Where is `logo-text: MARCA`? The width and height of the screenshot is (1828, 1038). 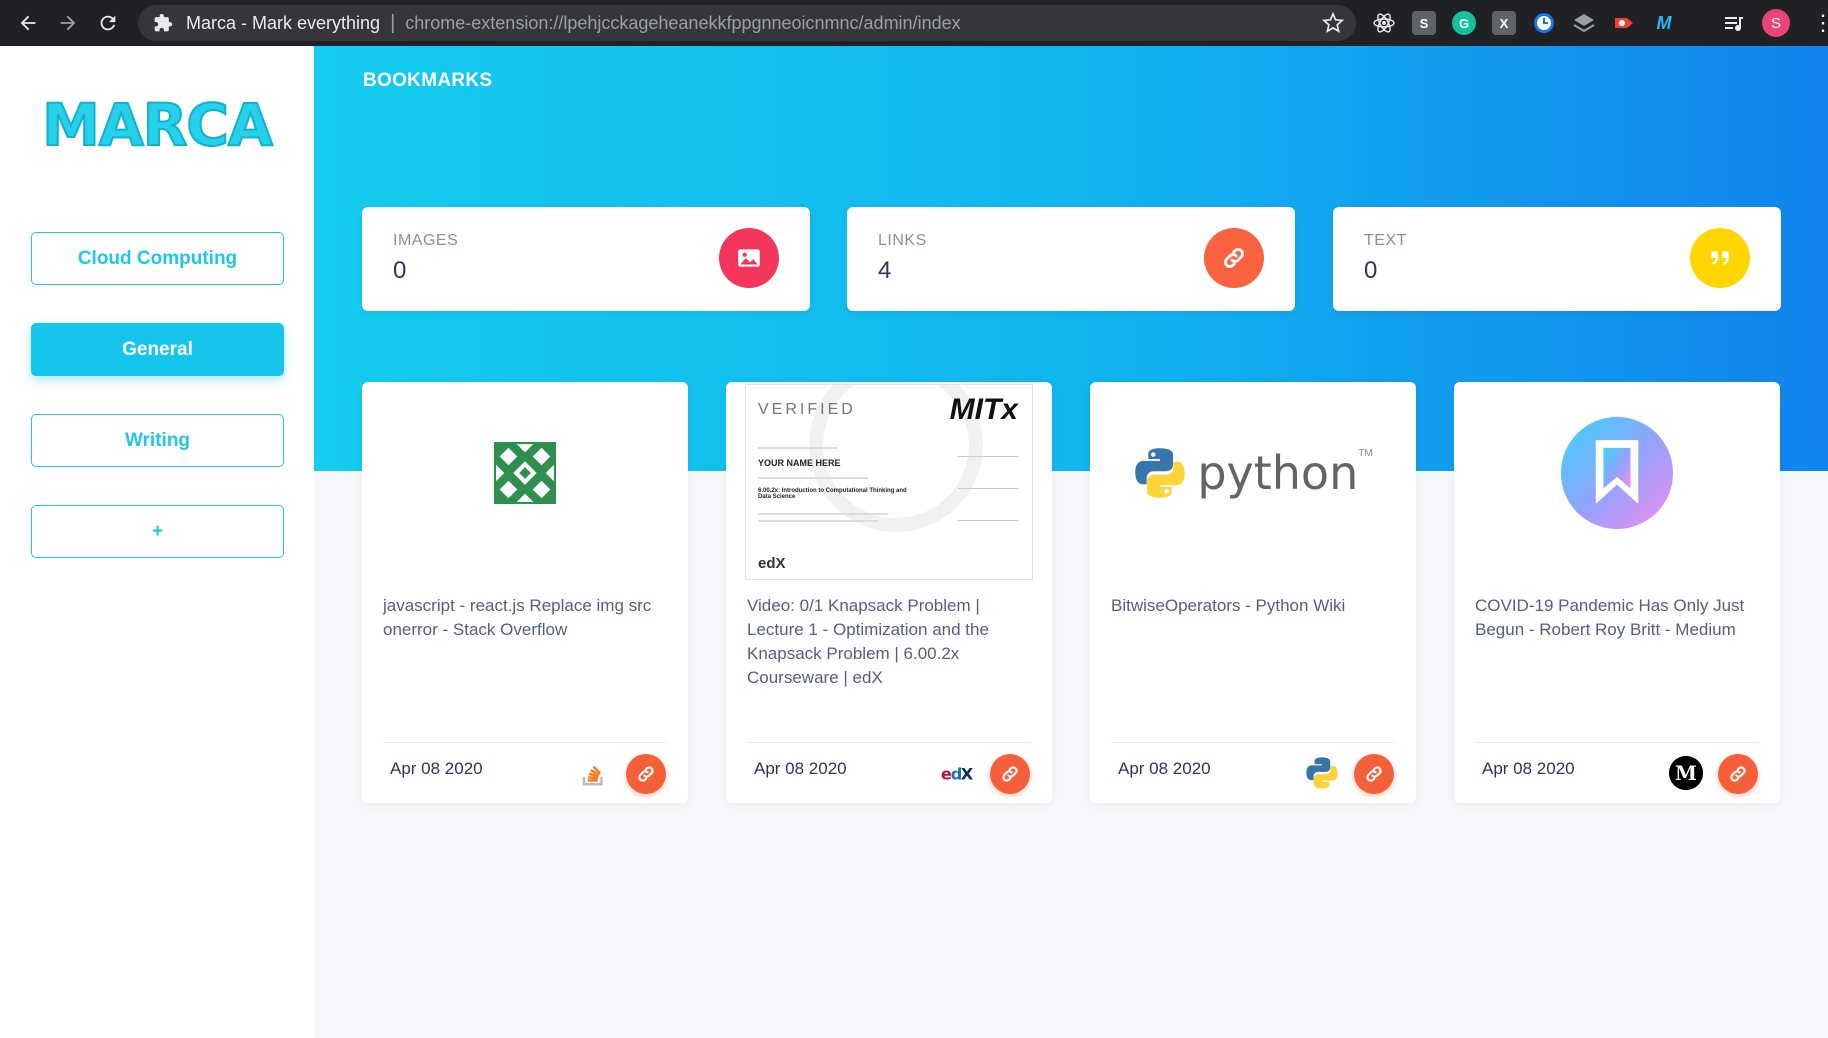
logo-text: MARCA is located at coordinates (157, 125).